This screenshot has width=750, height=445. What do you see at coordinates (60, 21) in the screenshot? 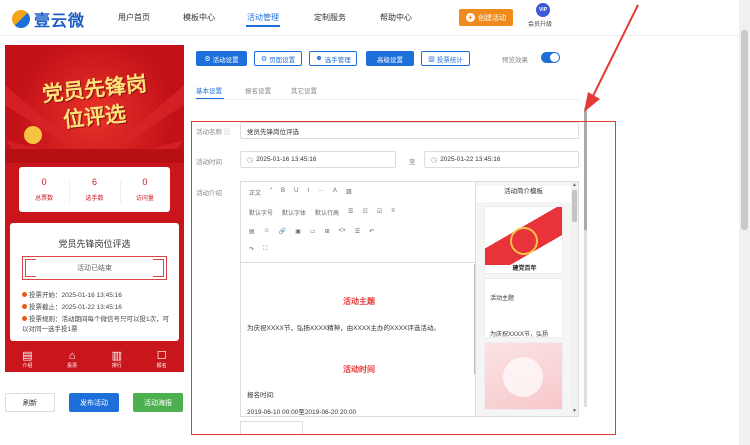
I see `brand-name: 壹云微` at bounding box center [60, 21].